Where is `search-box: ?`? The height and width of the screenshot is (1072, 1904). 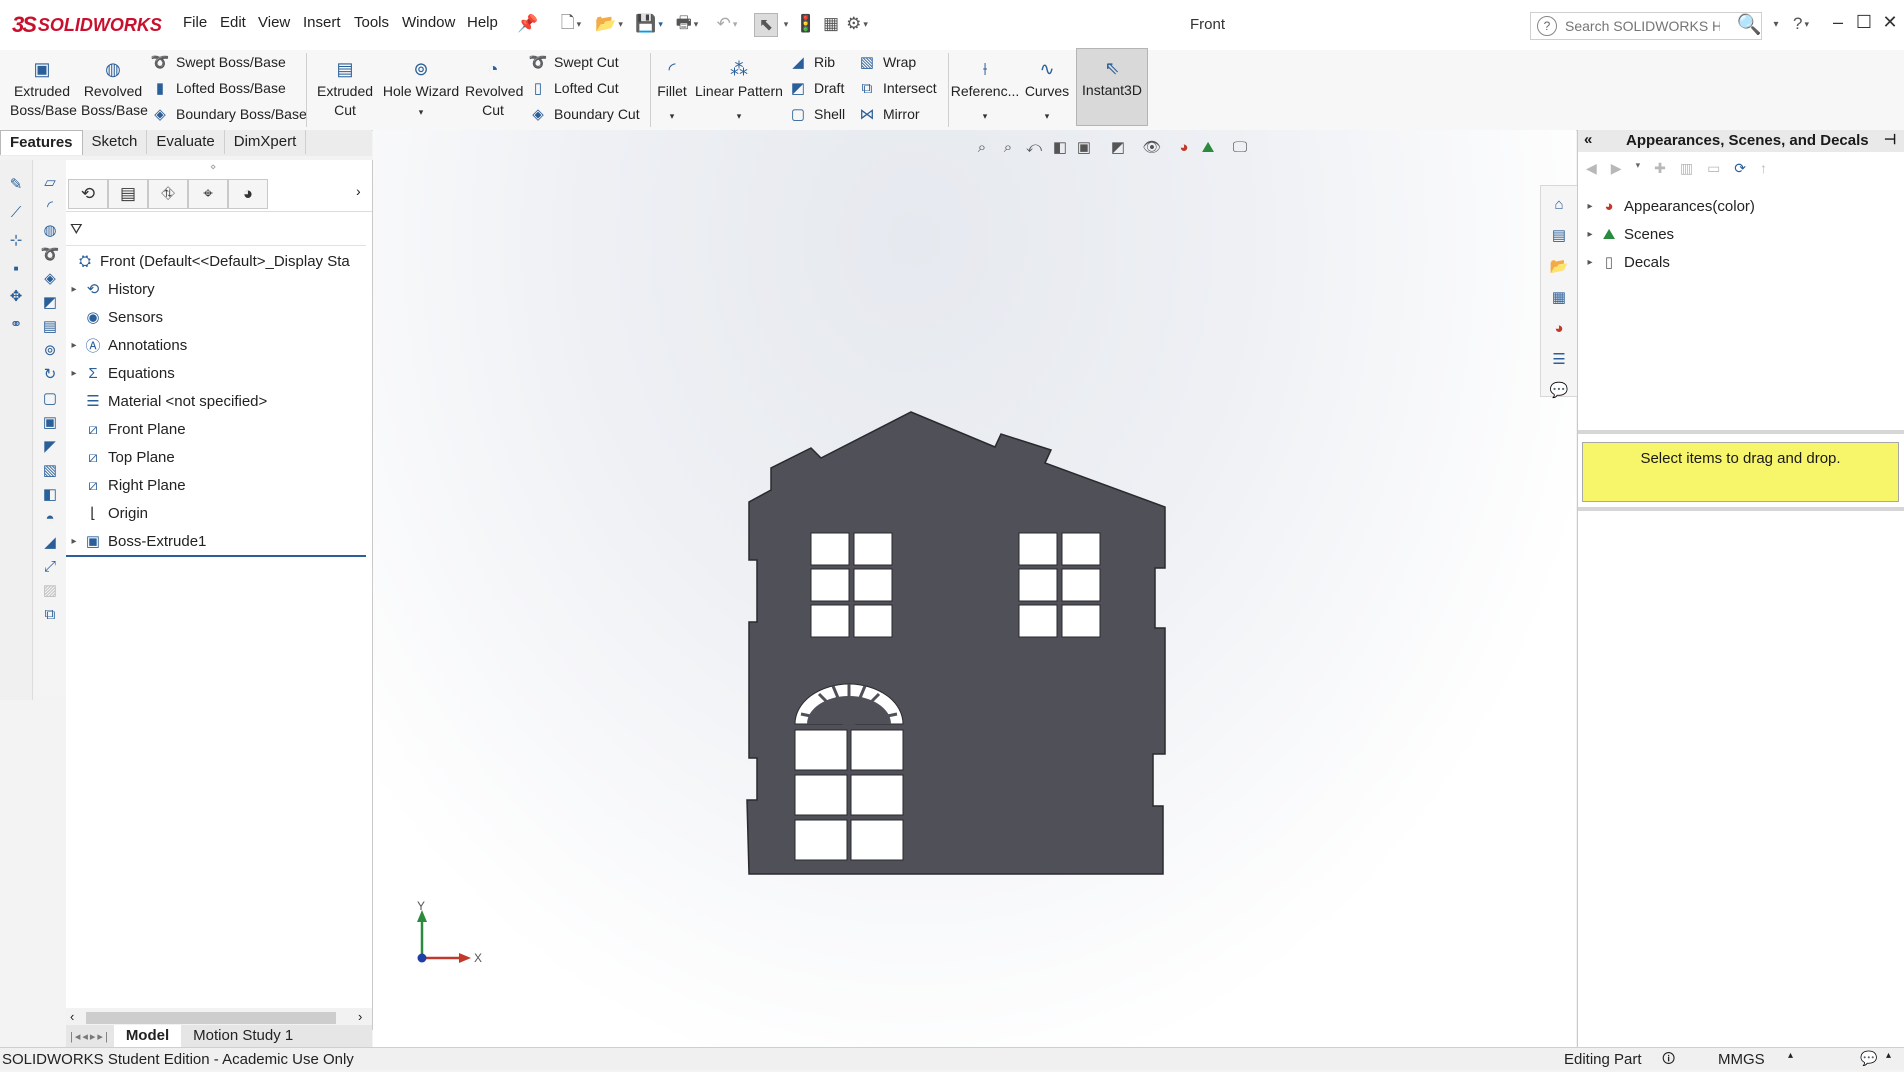 search-box: ? is located at coordinates (1646, 26).